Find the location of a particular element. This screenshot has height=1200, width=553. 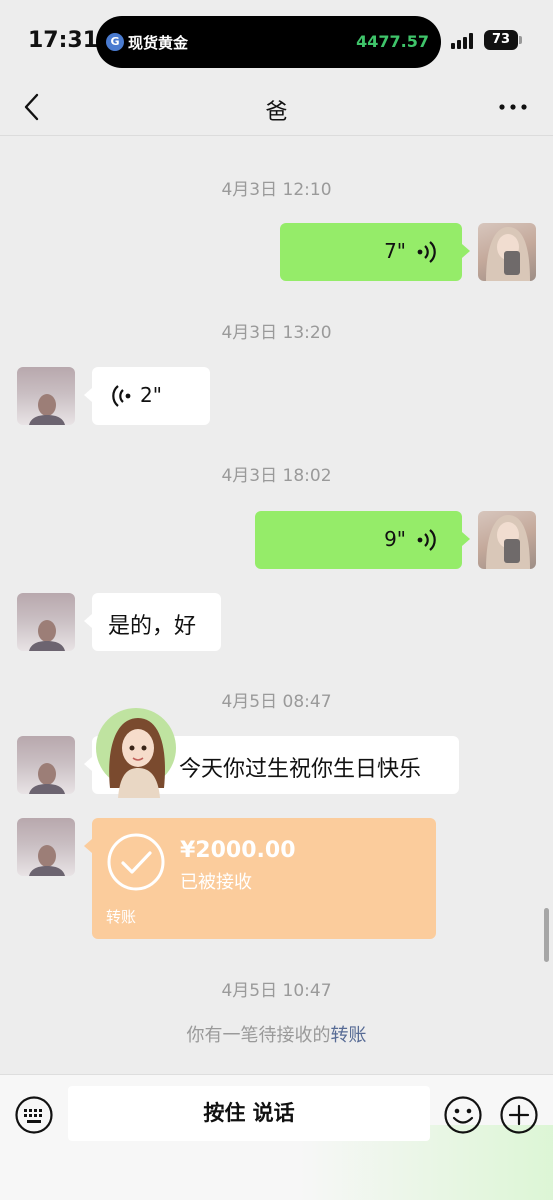

status-time: 17:31 is located at coordinates (63, 40).